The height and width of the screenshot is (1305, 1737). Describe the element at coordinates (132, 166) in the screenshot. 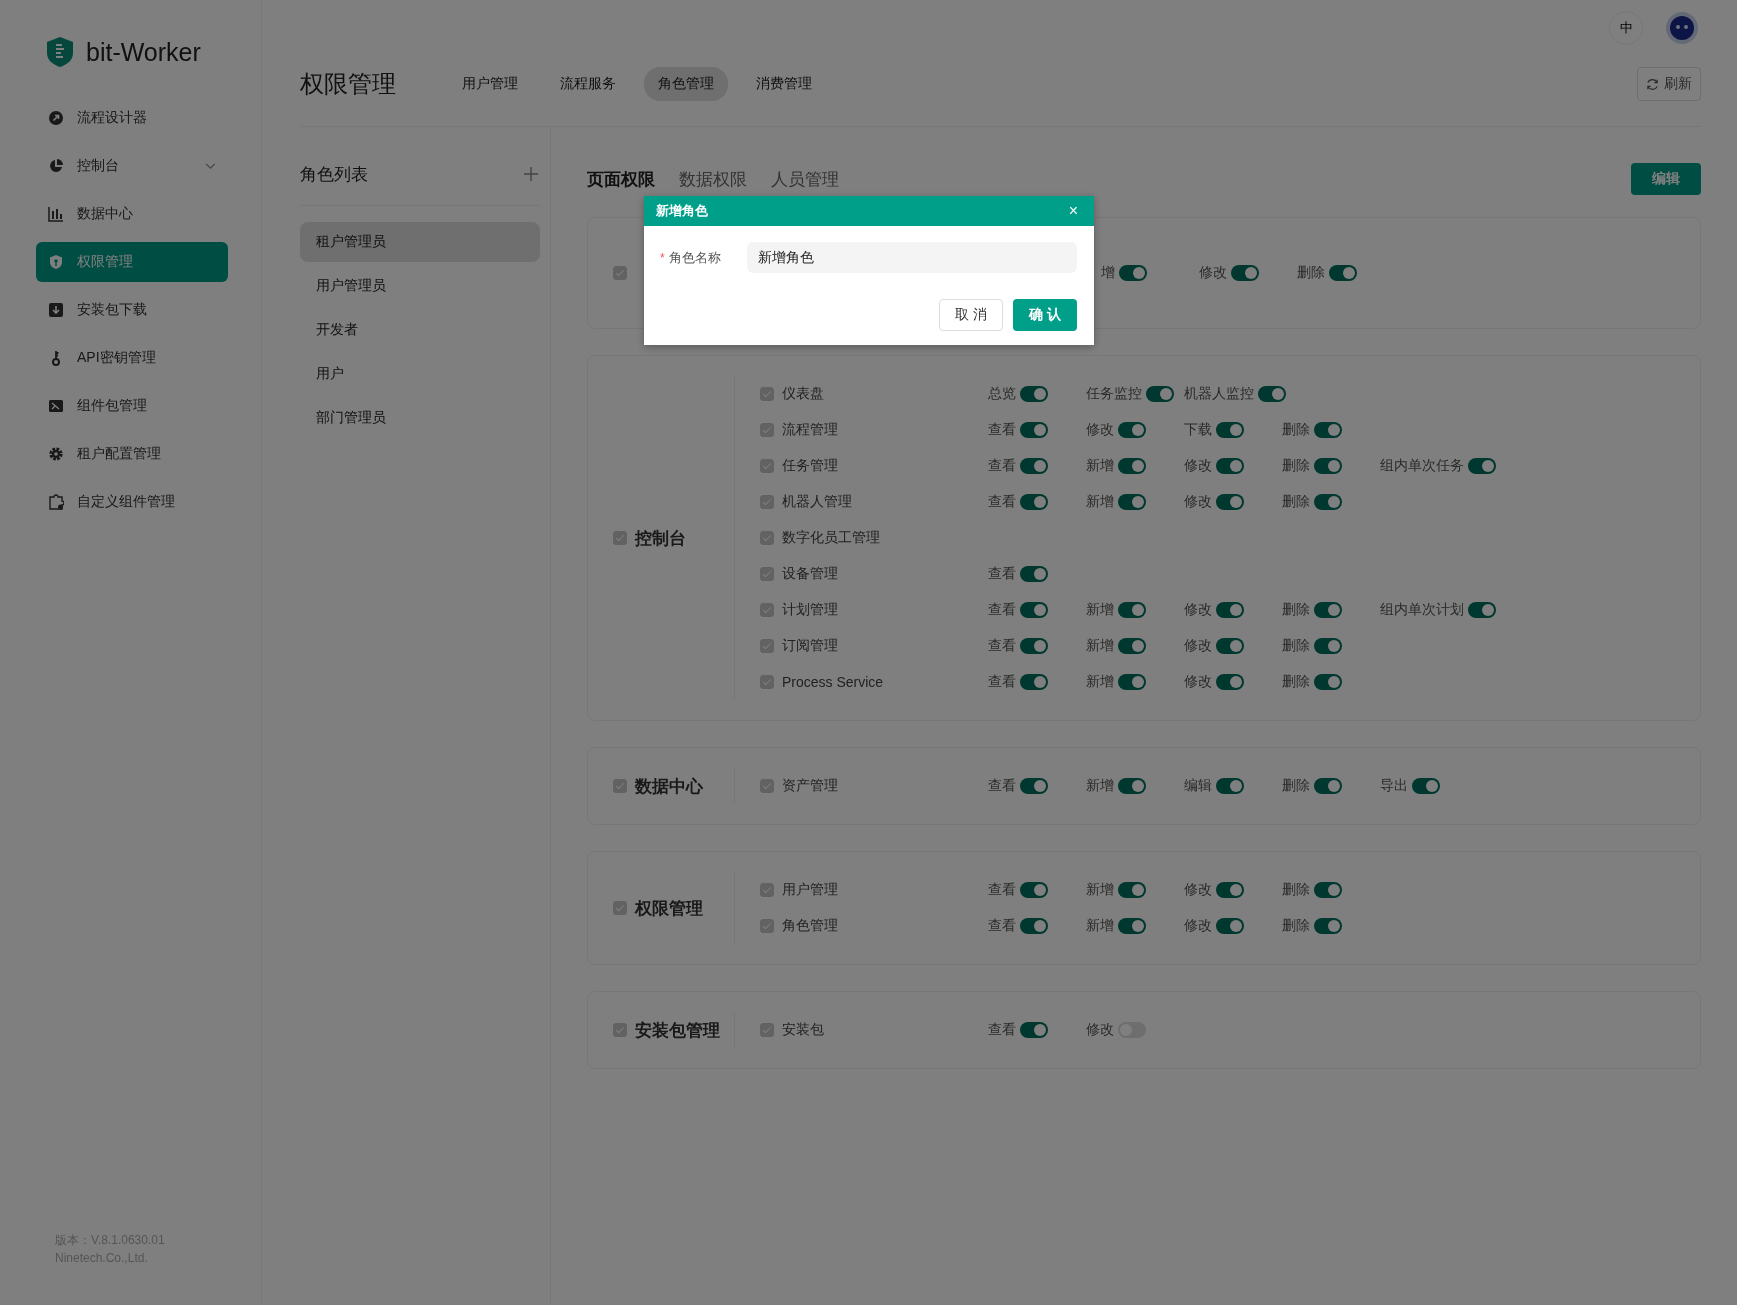

I see `sidebar-item: 控制台` at that location.